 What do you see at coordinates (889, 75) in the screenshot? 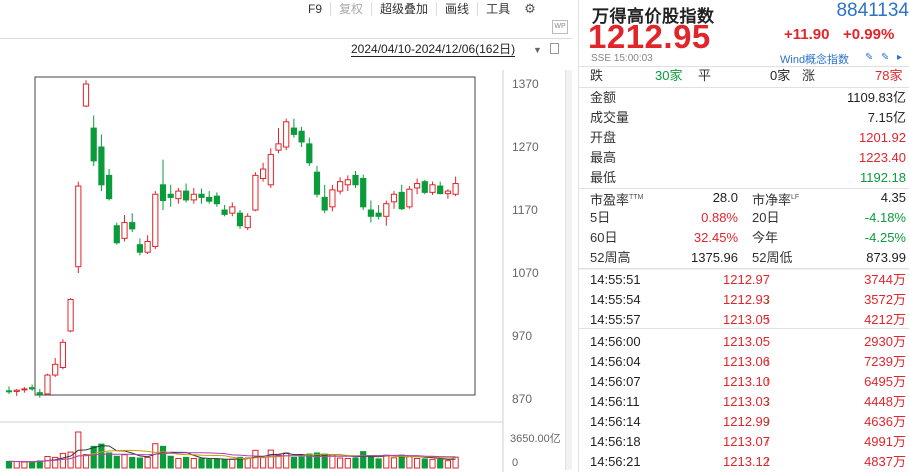
I see `up-count: 78家` at bounding box center [889, 75].